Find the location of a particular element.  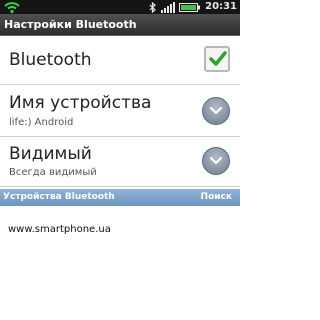

title-bar: Настройки Bluetooth is located at coordinates (120, 25).